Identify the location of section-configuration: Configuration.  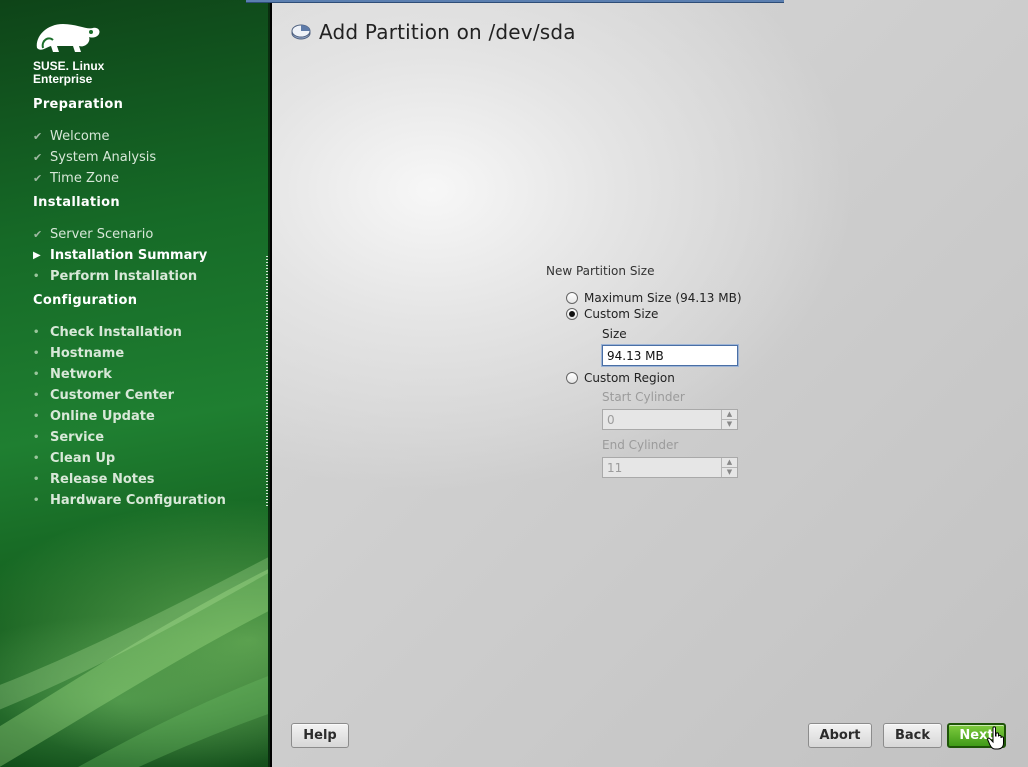
(85, 300).